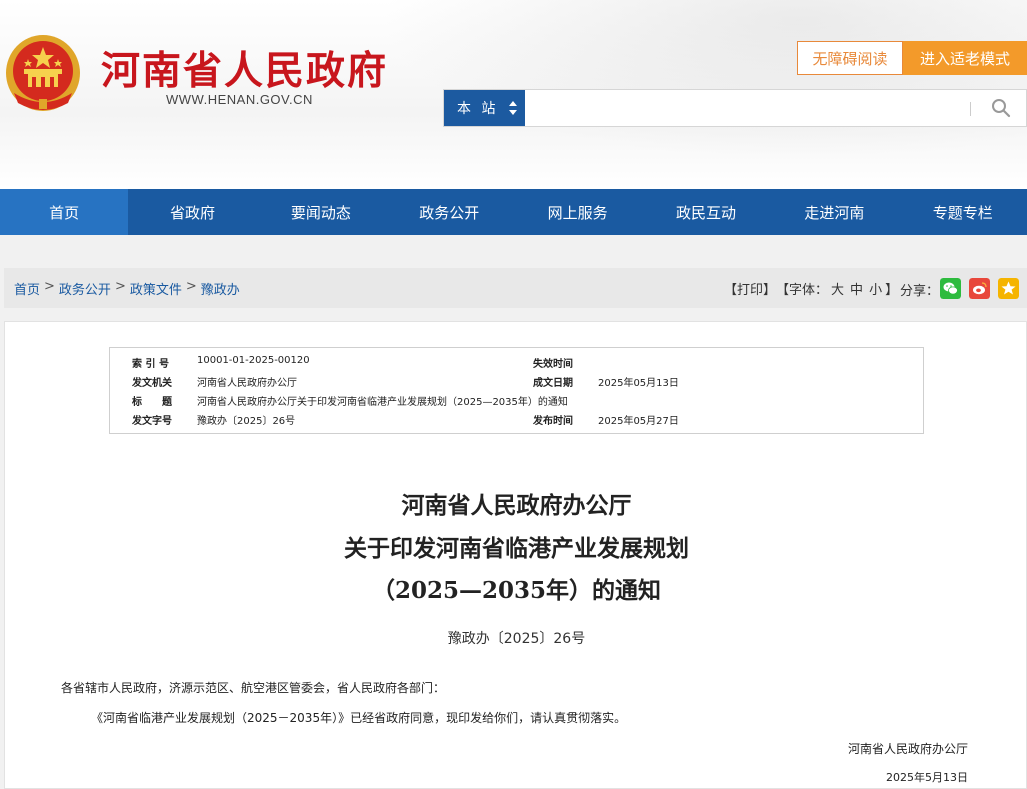 This screenshot has height=789, width=1027. What do you see at coordinates (927, 777) in the screenshot?
I see `document-date: 2025年5月13日` at bounding box center [927, 777].